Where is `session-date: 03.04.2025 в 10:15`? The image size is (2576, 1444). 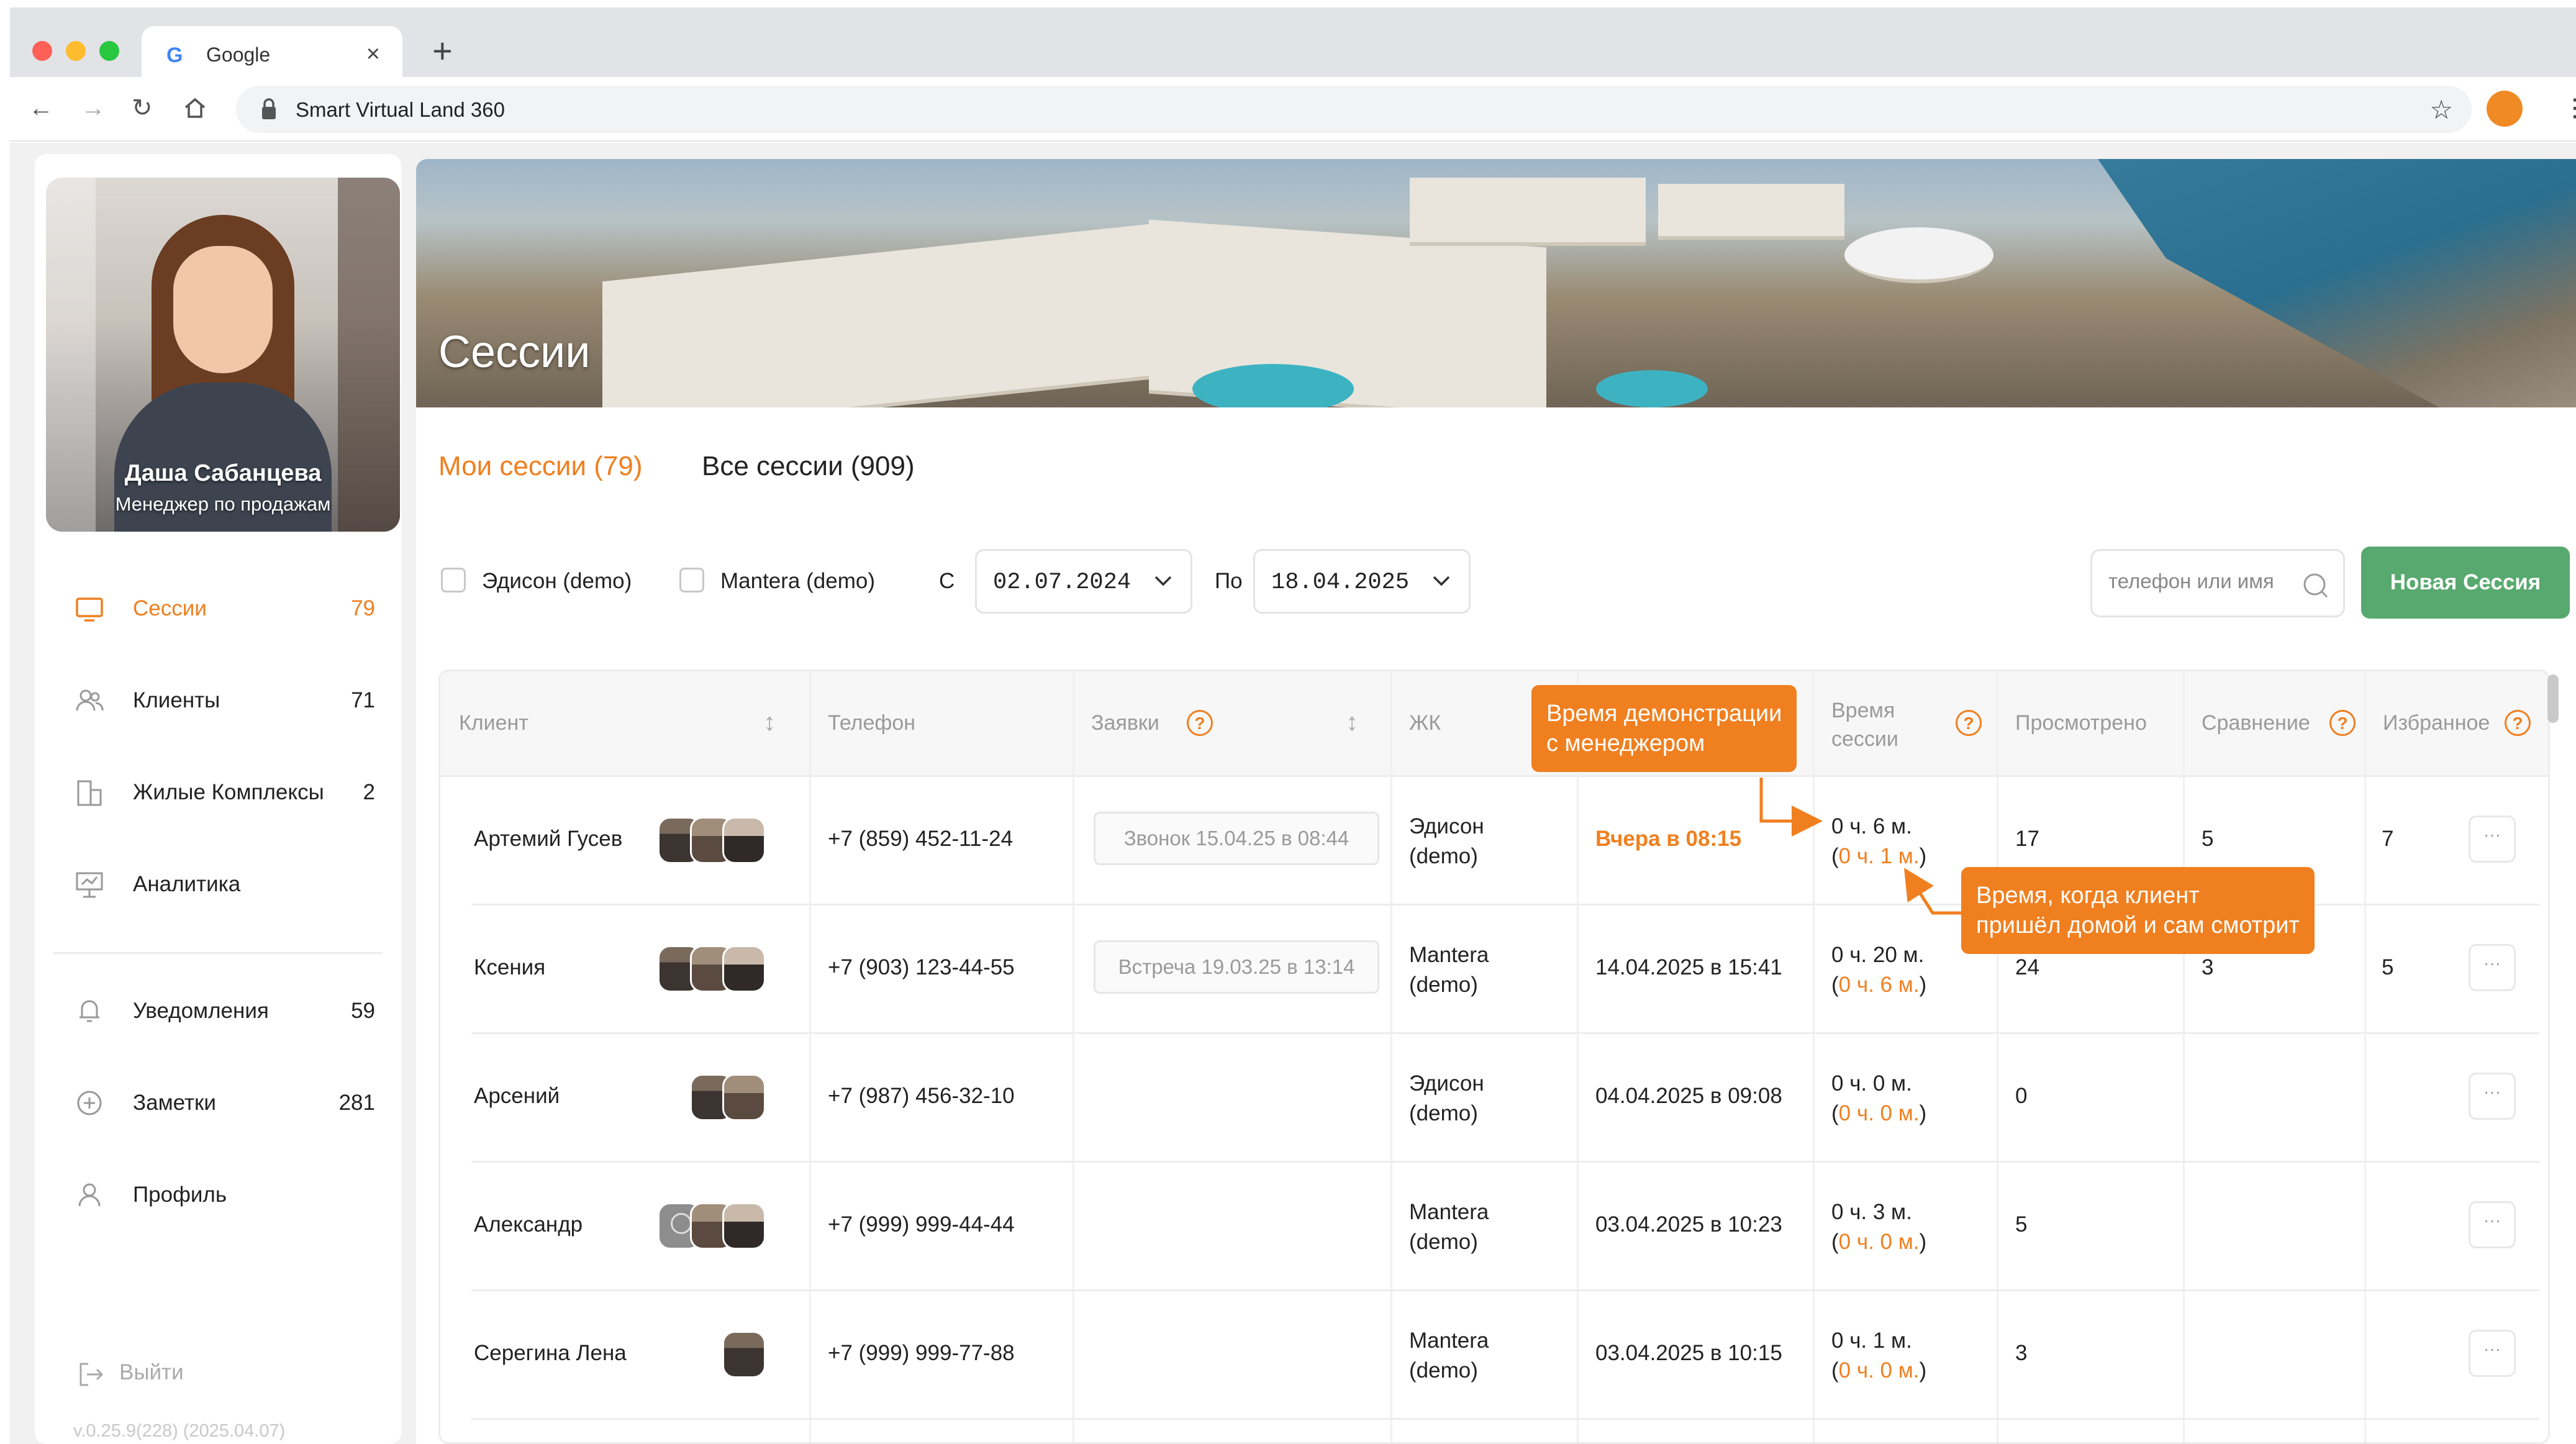
session-date: 03.04.2025 в 10:15 is located at coordinates (1688, 1353).